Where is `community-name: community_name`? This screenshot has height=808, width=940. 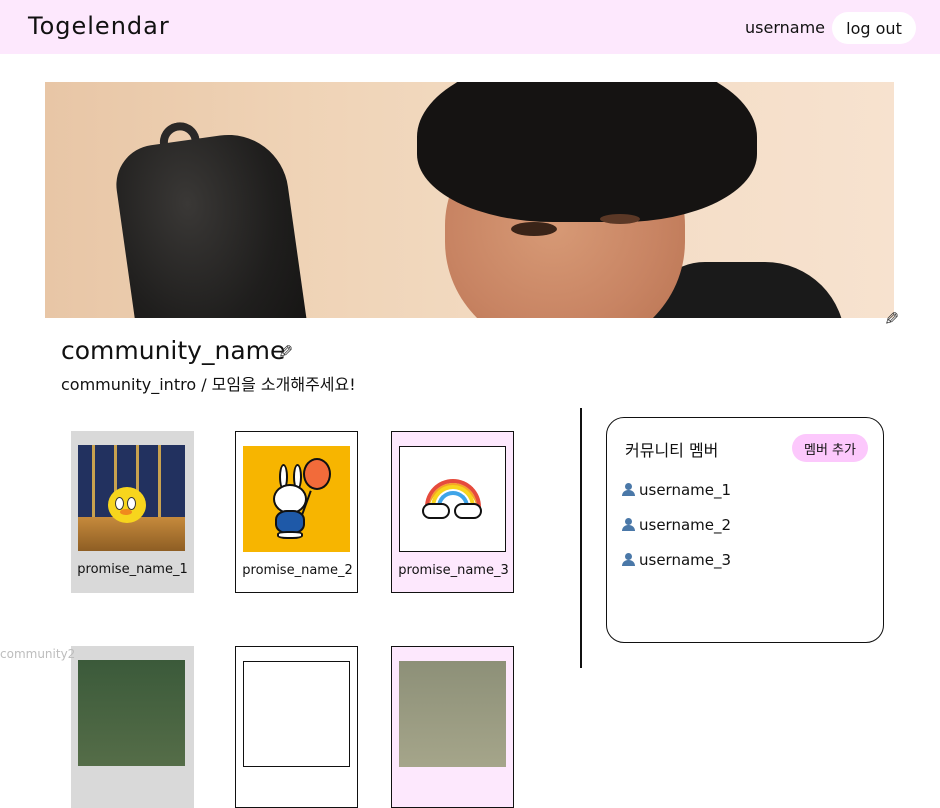
community-name: community_name is located at coordinates (173, 350).